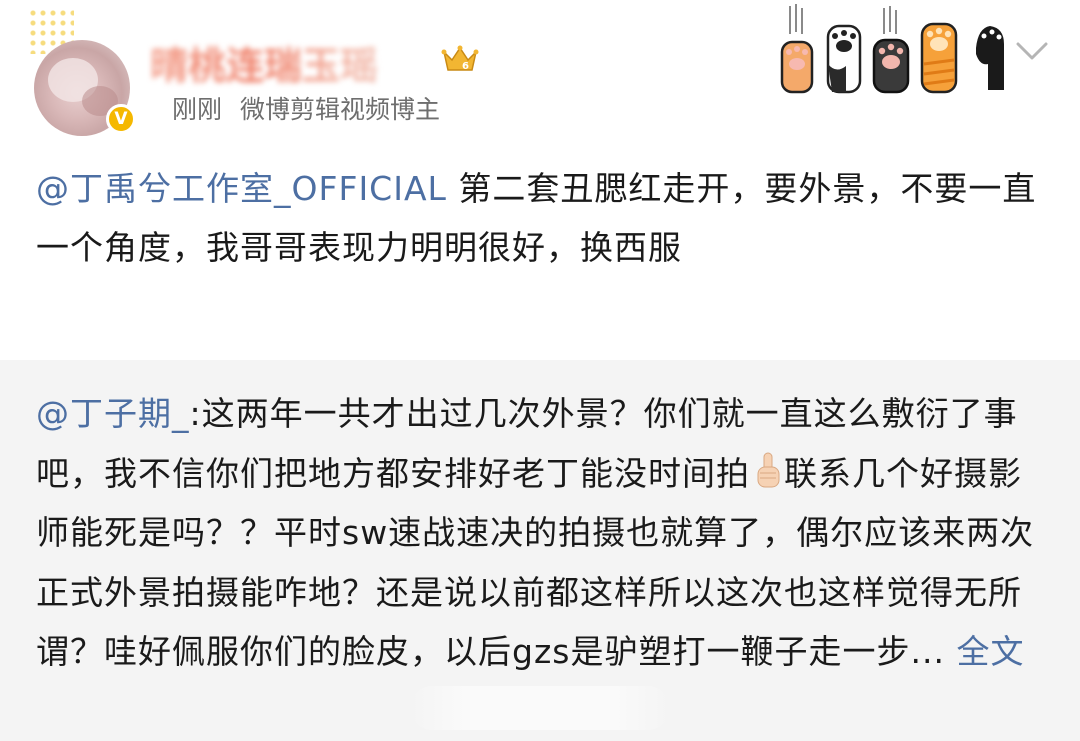 The height and width of the screenshot is (741, 1080). What do you see at coordinates (197, 109) in the screenshot?
I see `post-time: 刚刚` at bounding box center [197, 109].